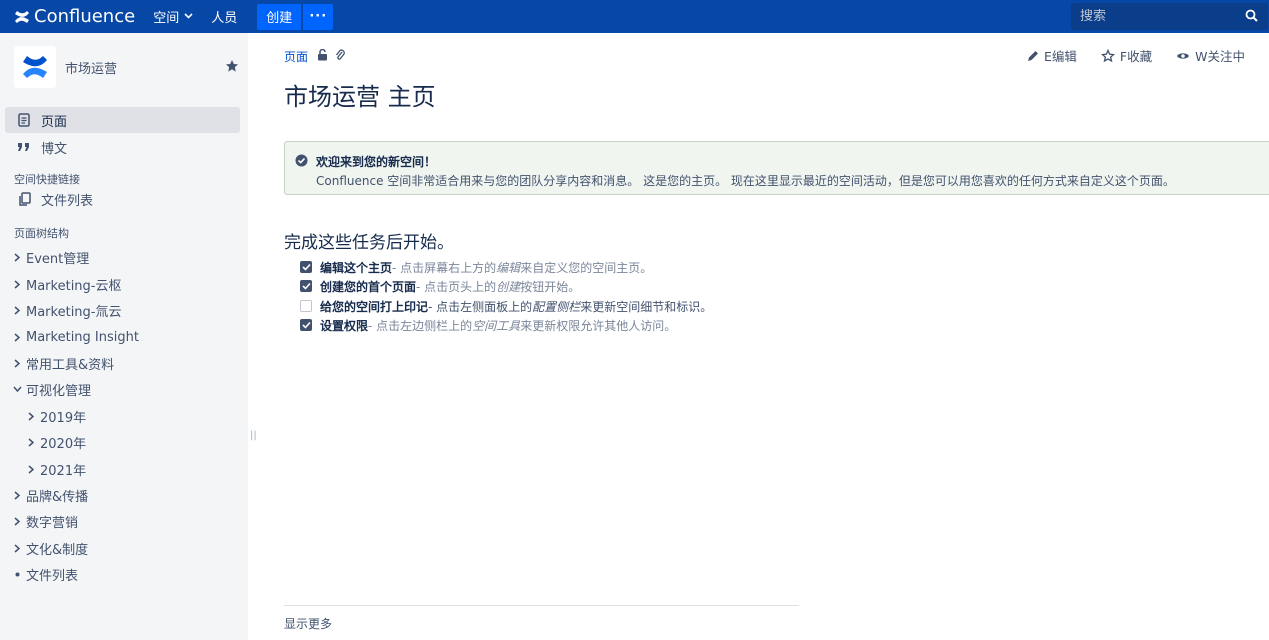  I want to click on sidebar-item-file-list: 文件列表, so click(122, 199).